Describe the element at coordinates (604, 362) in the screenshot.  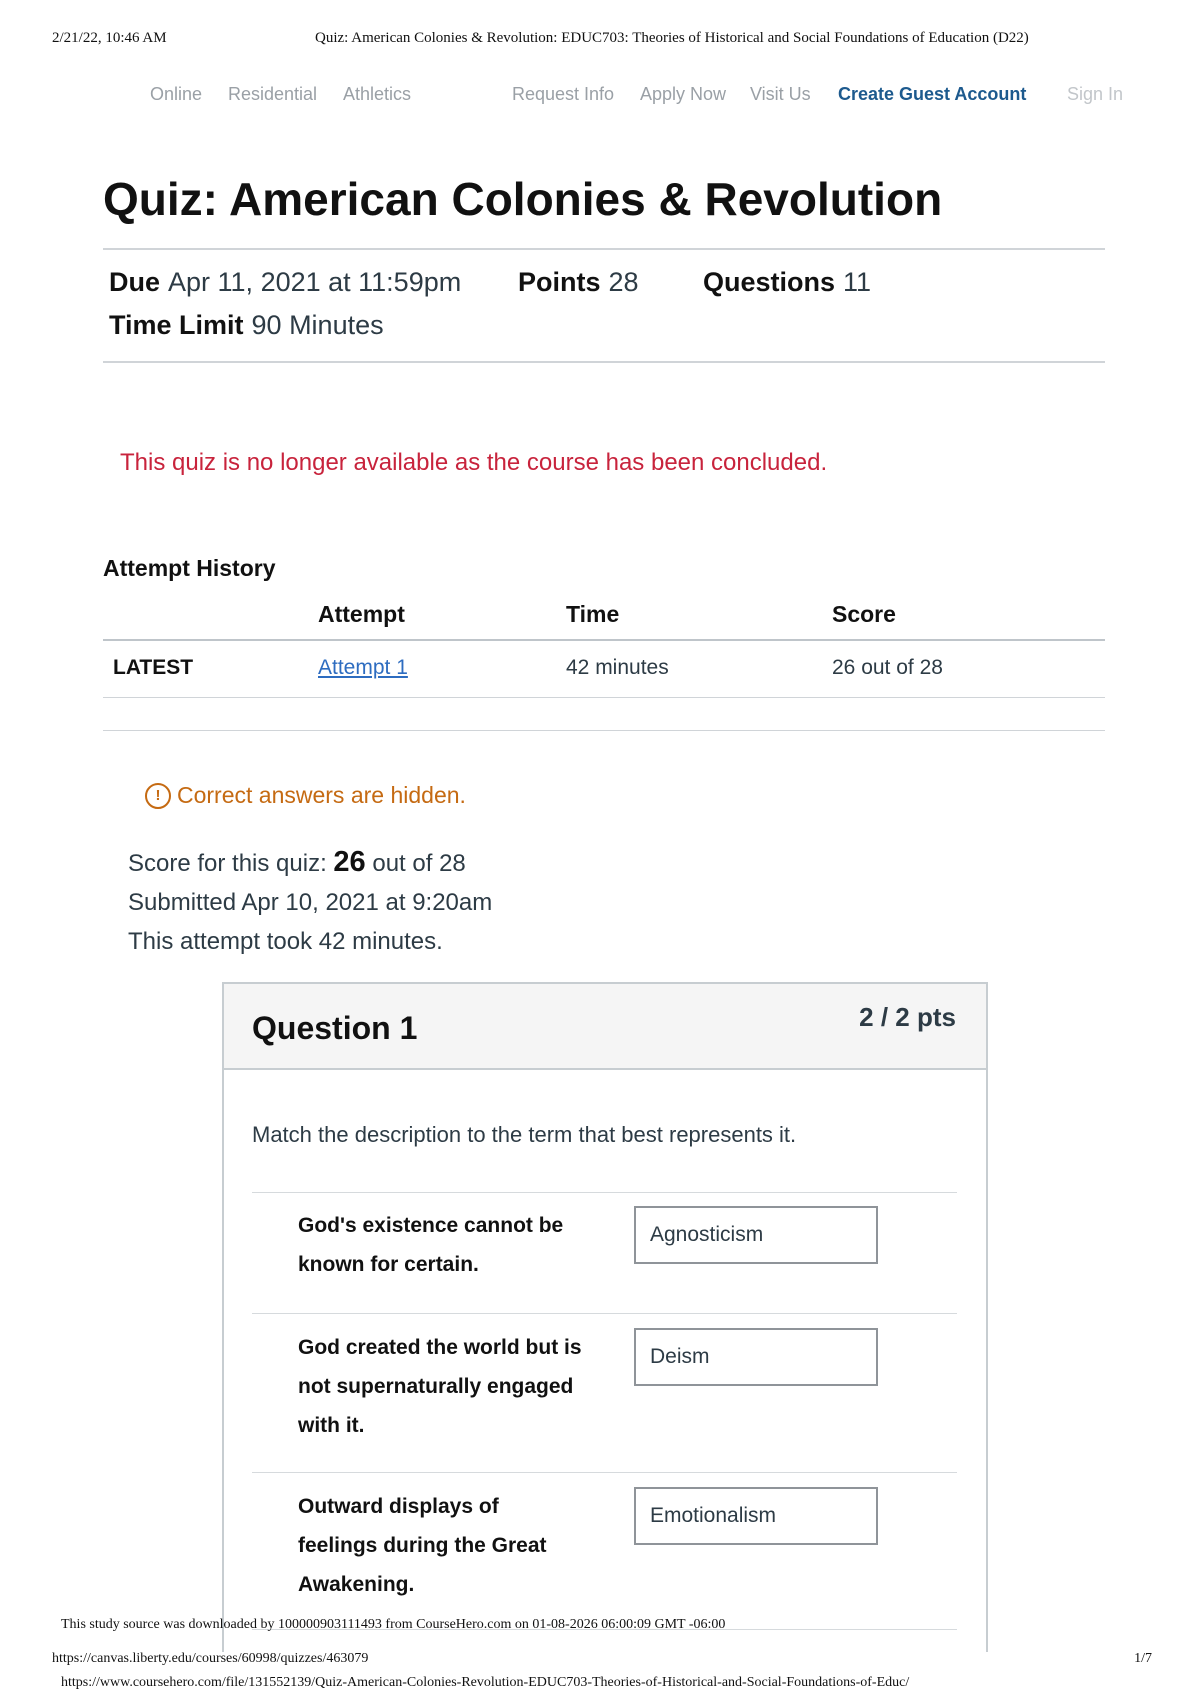
I see `details-divider` at that location.